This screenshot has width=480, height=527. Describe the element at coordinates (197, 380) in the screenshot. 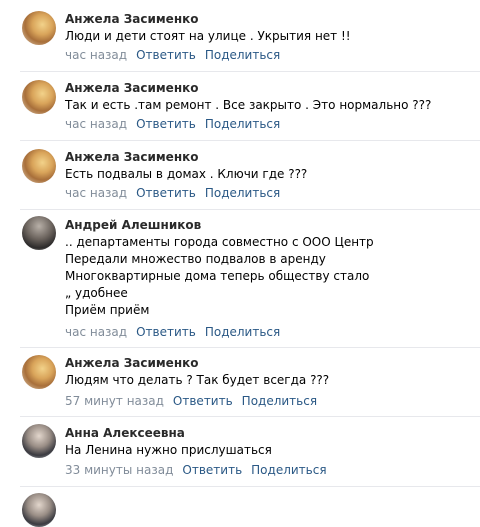

I see `comment-text: Людям что делать ? Так будет всегда ???` at that location.